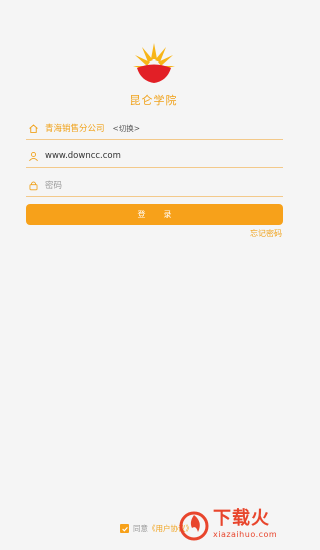 The height and width of the screenshot is (550, 320). Describe the element at coordinates (154, 128) in the screenshot. I see `org-selector-row: 青海销售分公司 <切换>` at that location.